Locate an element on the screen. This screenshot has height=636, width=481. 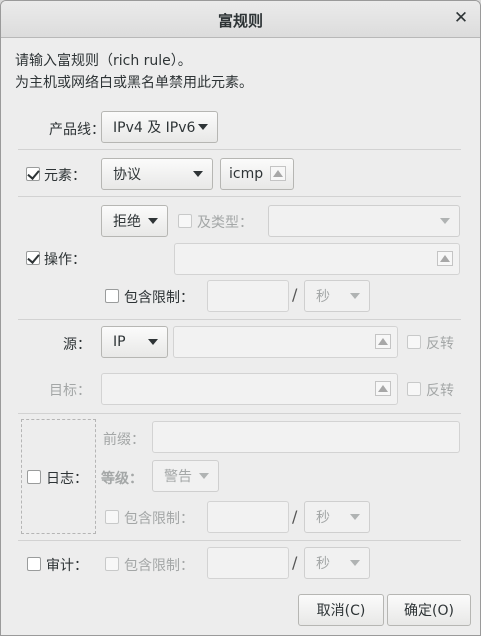
with-type-label: 及类型： is located at coordinates (225, 223).